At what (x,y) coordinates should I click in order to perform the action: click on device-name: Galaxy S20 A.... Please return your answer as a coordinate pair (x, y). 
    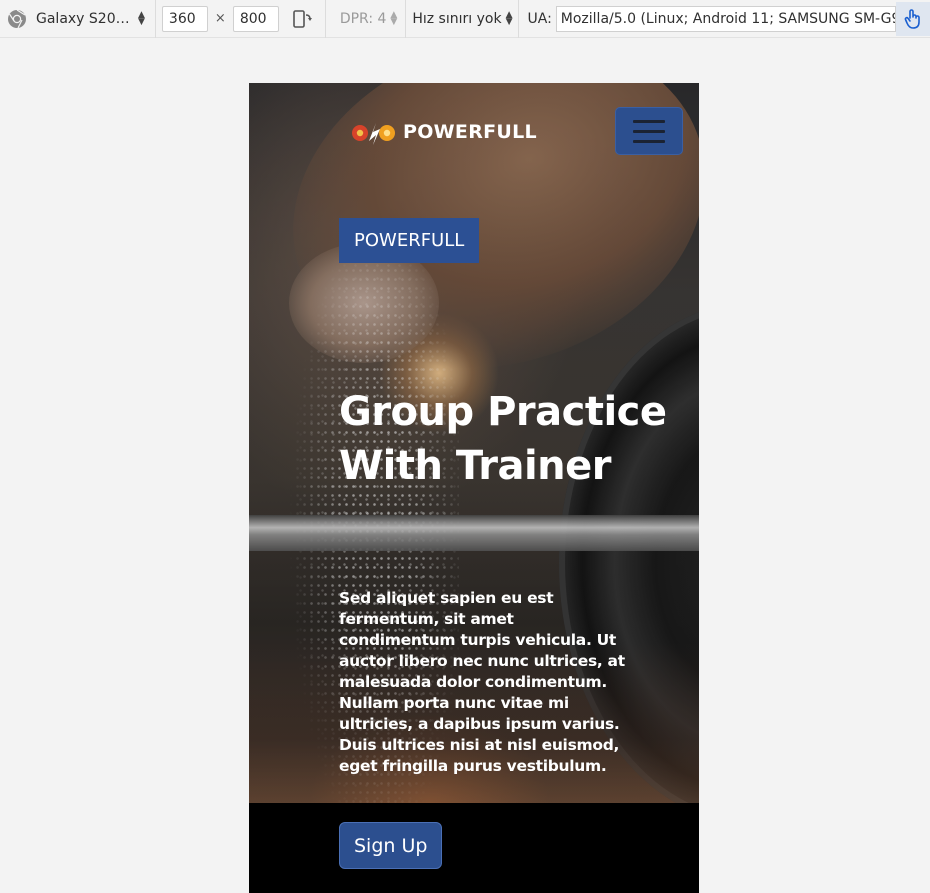
    Looking at the image, I should click on (85, 18).